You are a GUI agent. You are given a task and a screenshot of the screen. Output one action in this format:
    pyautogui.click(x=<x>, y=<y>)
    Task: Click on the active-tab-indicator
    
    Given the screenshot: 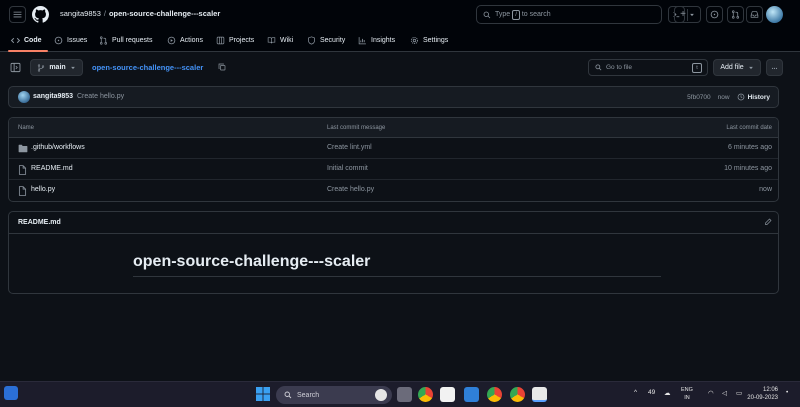 What is the action you would take?
    pyautogui.click(x=28, y=51)
    